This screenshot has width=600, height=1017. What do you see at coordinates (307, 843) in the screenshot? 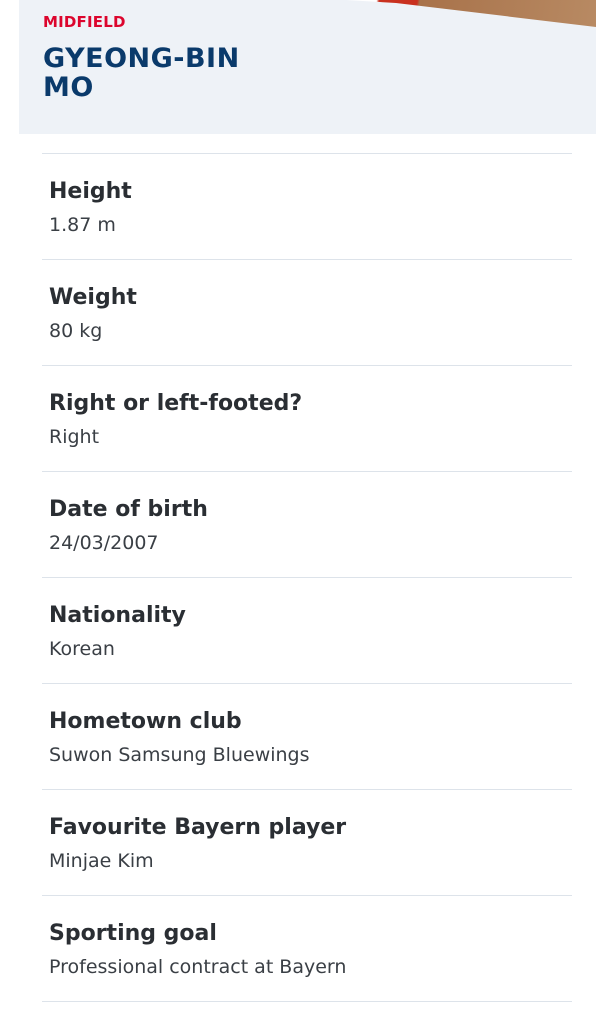
I see `detail-row-favourite-player: Favourite Bayern player Minjae Kim` at bounding box center [307, 843].